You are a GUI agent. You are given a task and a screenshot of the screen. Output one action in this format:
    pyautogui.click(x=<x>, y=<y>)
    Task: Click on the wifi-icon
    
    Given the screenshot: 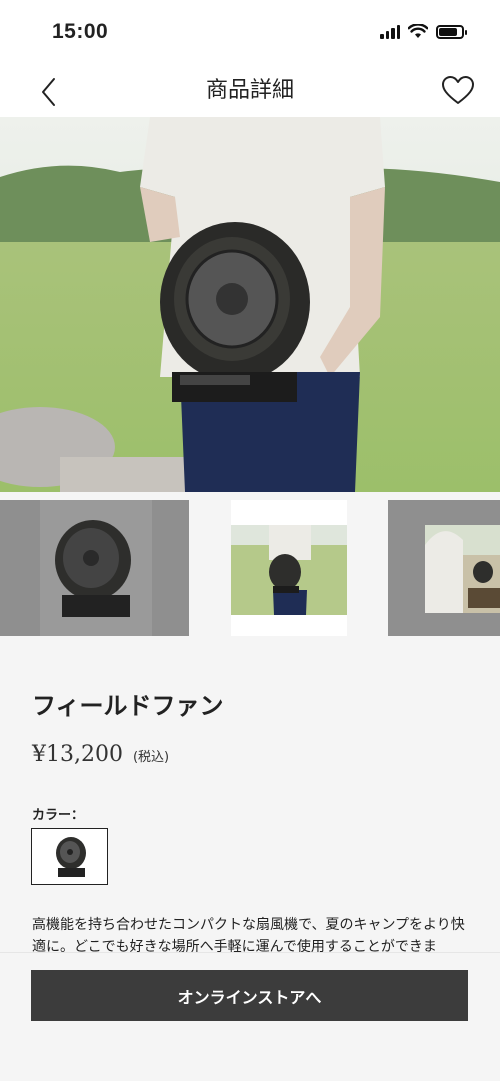 What is the action you would take?
    pyautogui.click(x=418, y=31)
    